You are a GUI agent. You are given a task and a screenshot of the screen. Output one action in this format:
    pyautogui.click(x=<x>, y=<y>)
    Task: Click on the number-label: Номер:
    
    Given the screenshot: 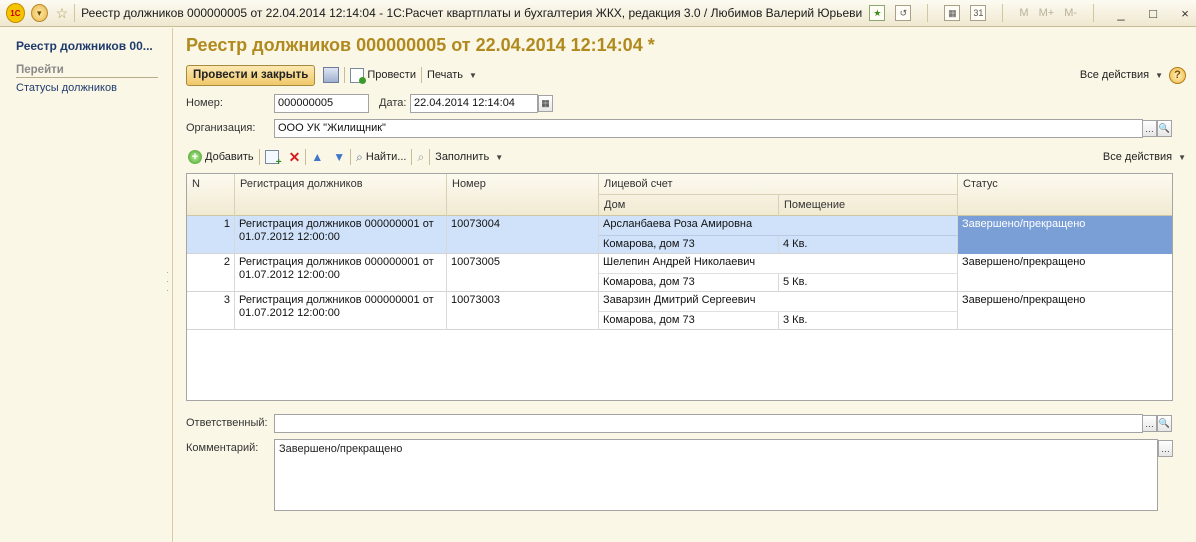 What is the action you would take?
    pyautogui.click(x=204, y=103)
    